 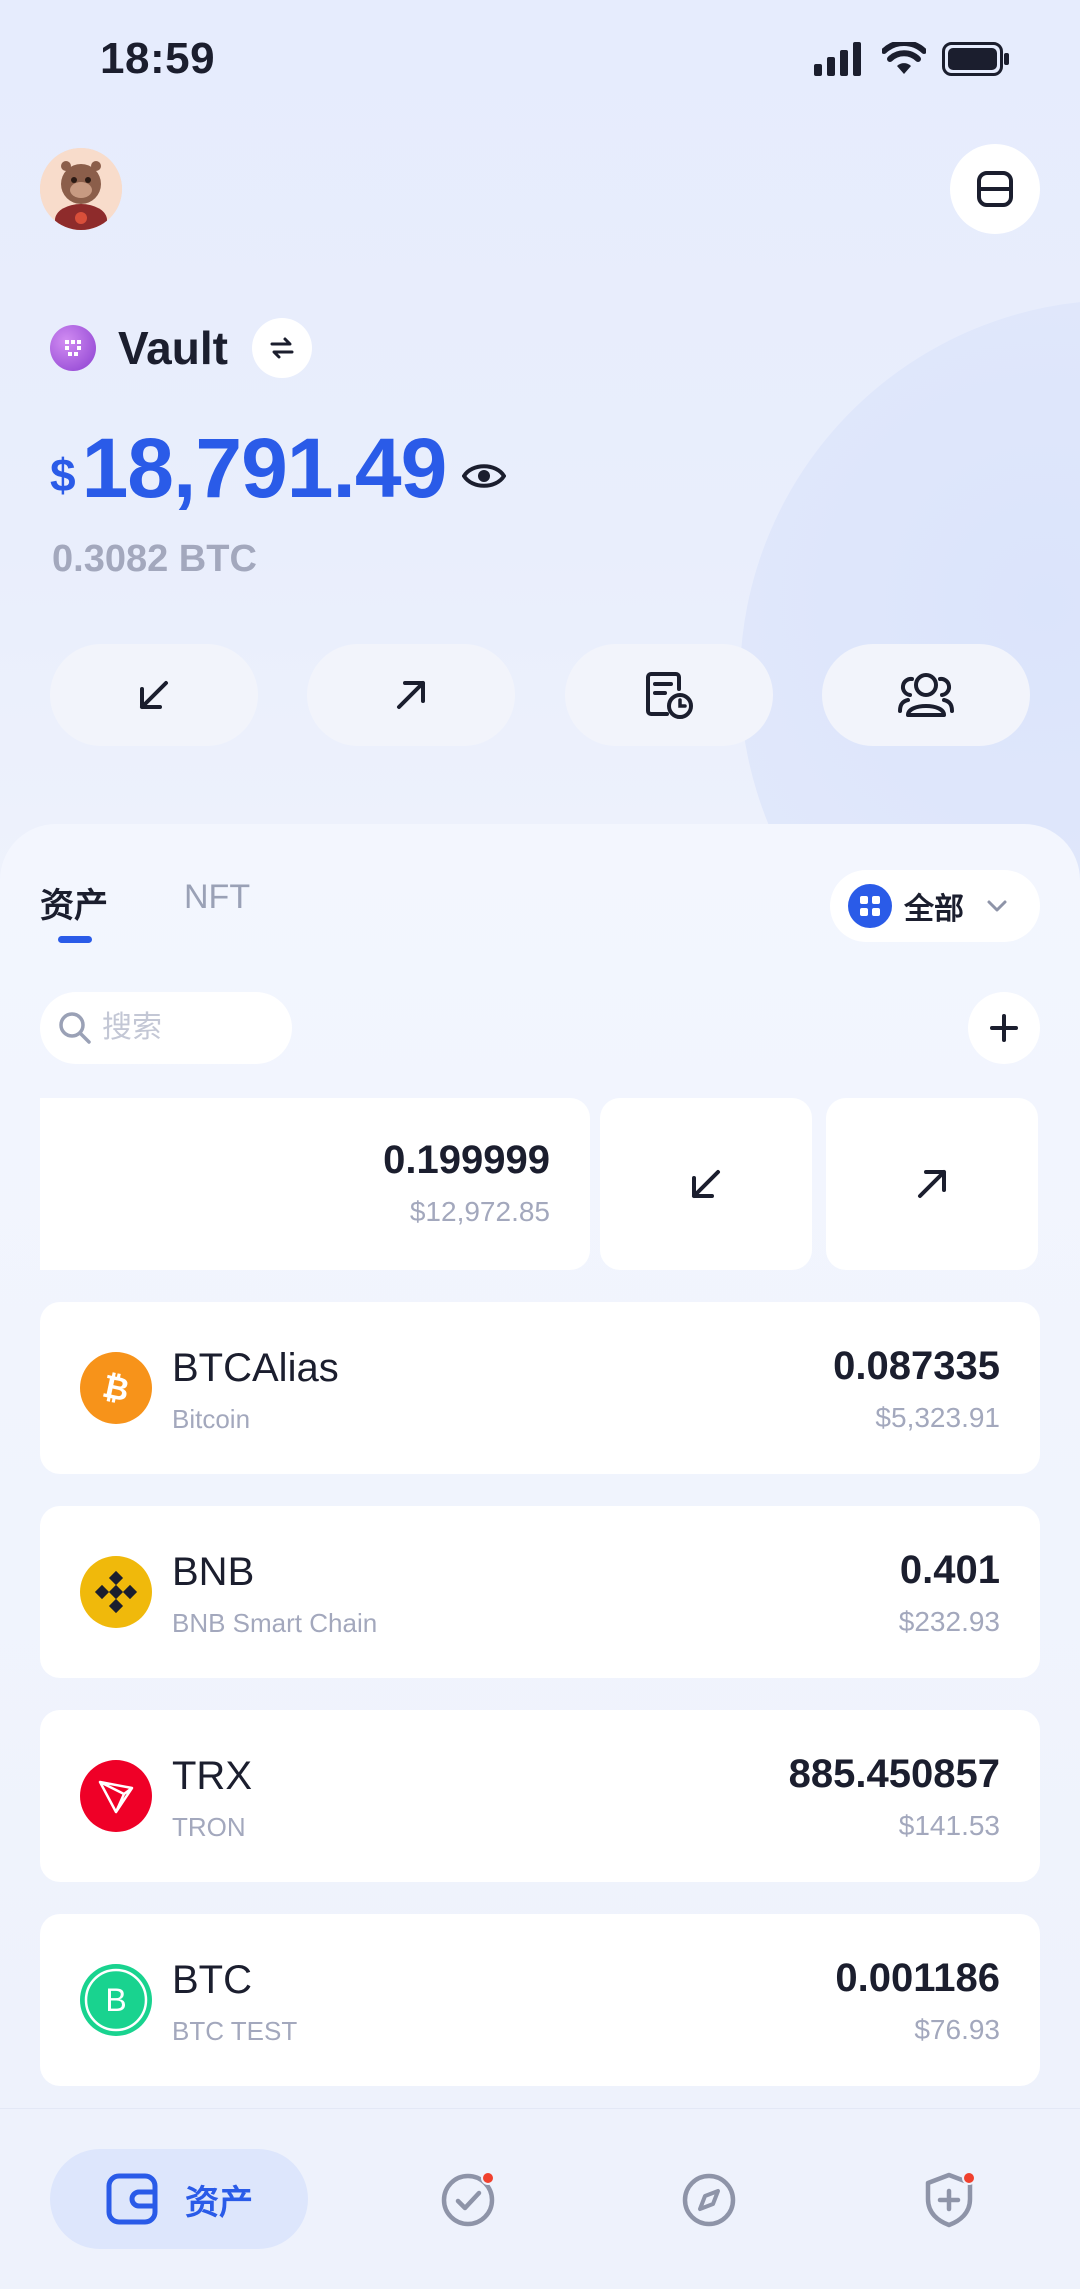 I want to click on status-icons, so click(x=912, y=59).